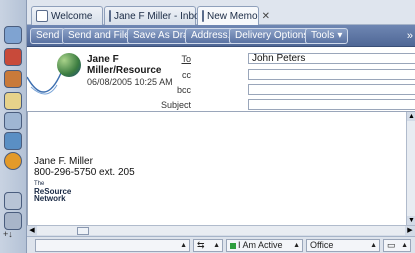  Describe the element at coordinates (411, 116) in the screenshot. I see `scroll-up-icon: ▲` at that location.